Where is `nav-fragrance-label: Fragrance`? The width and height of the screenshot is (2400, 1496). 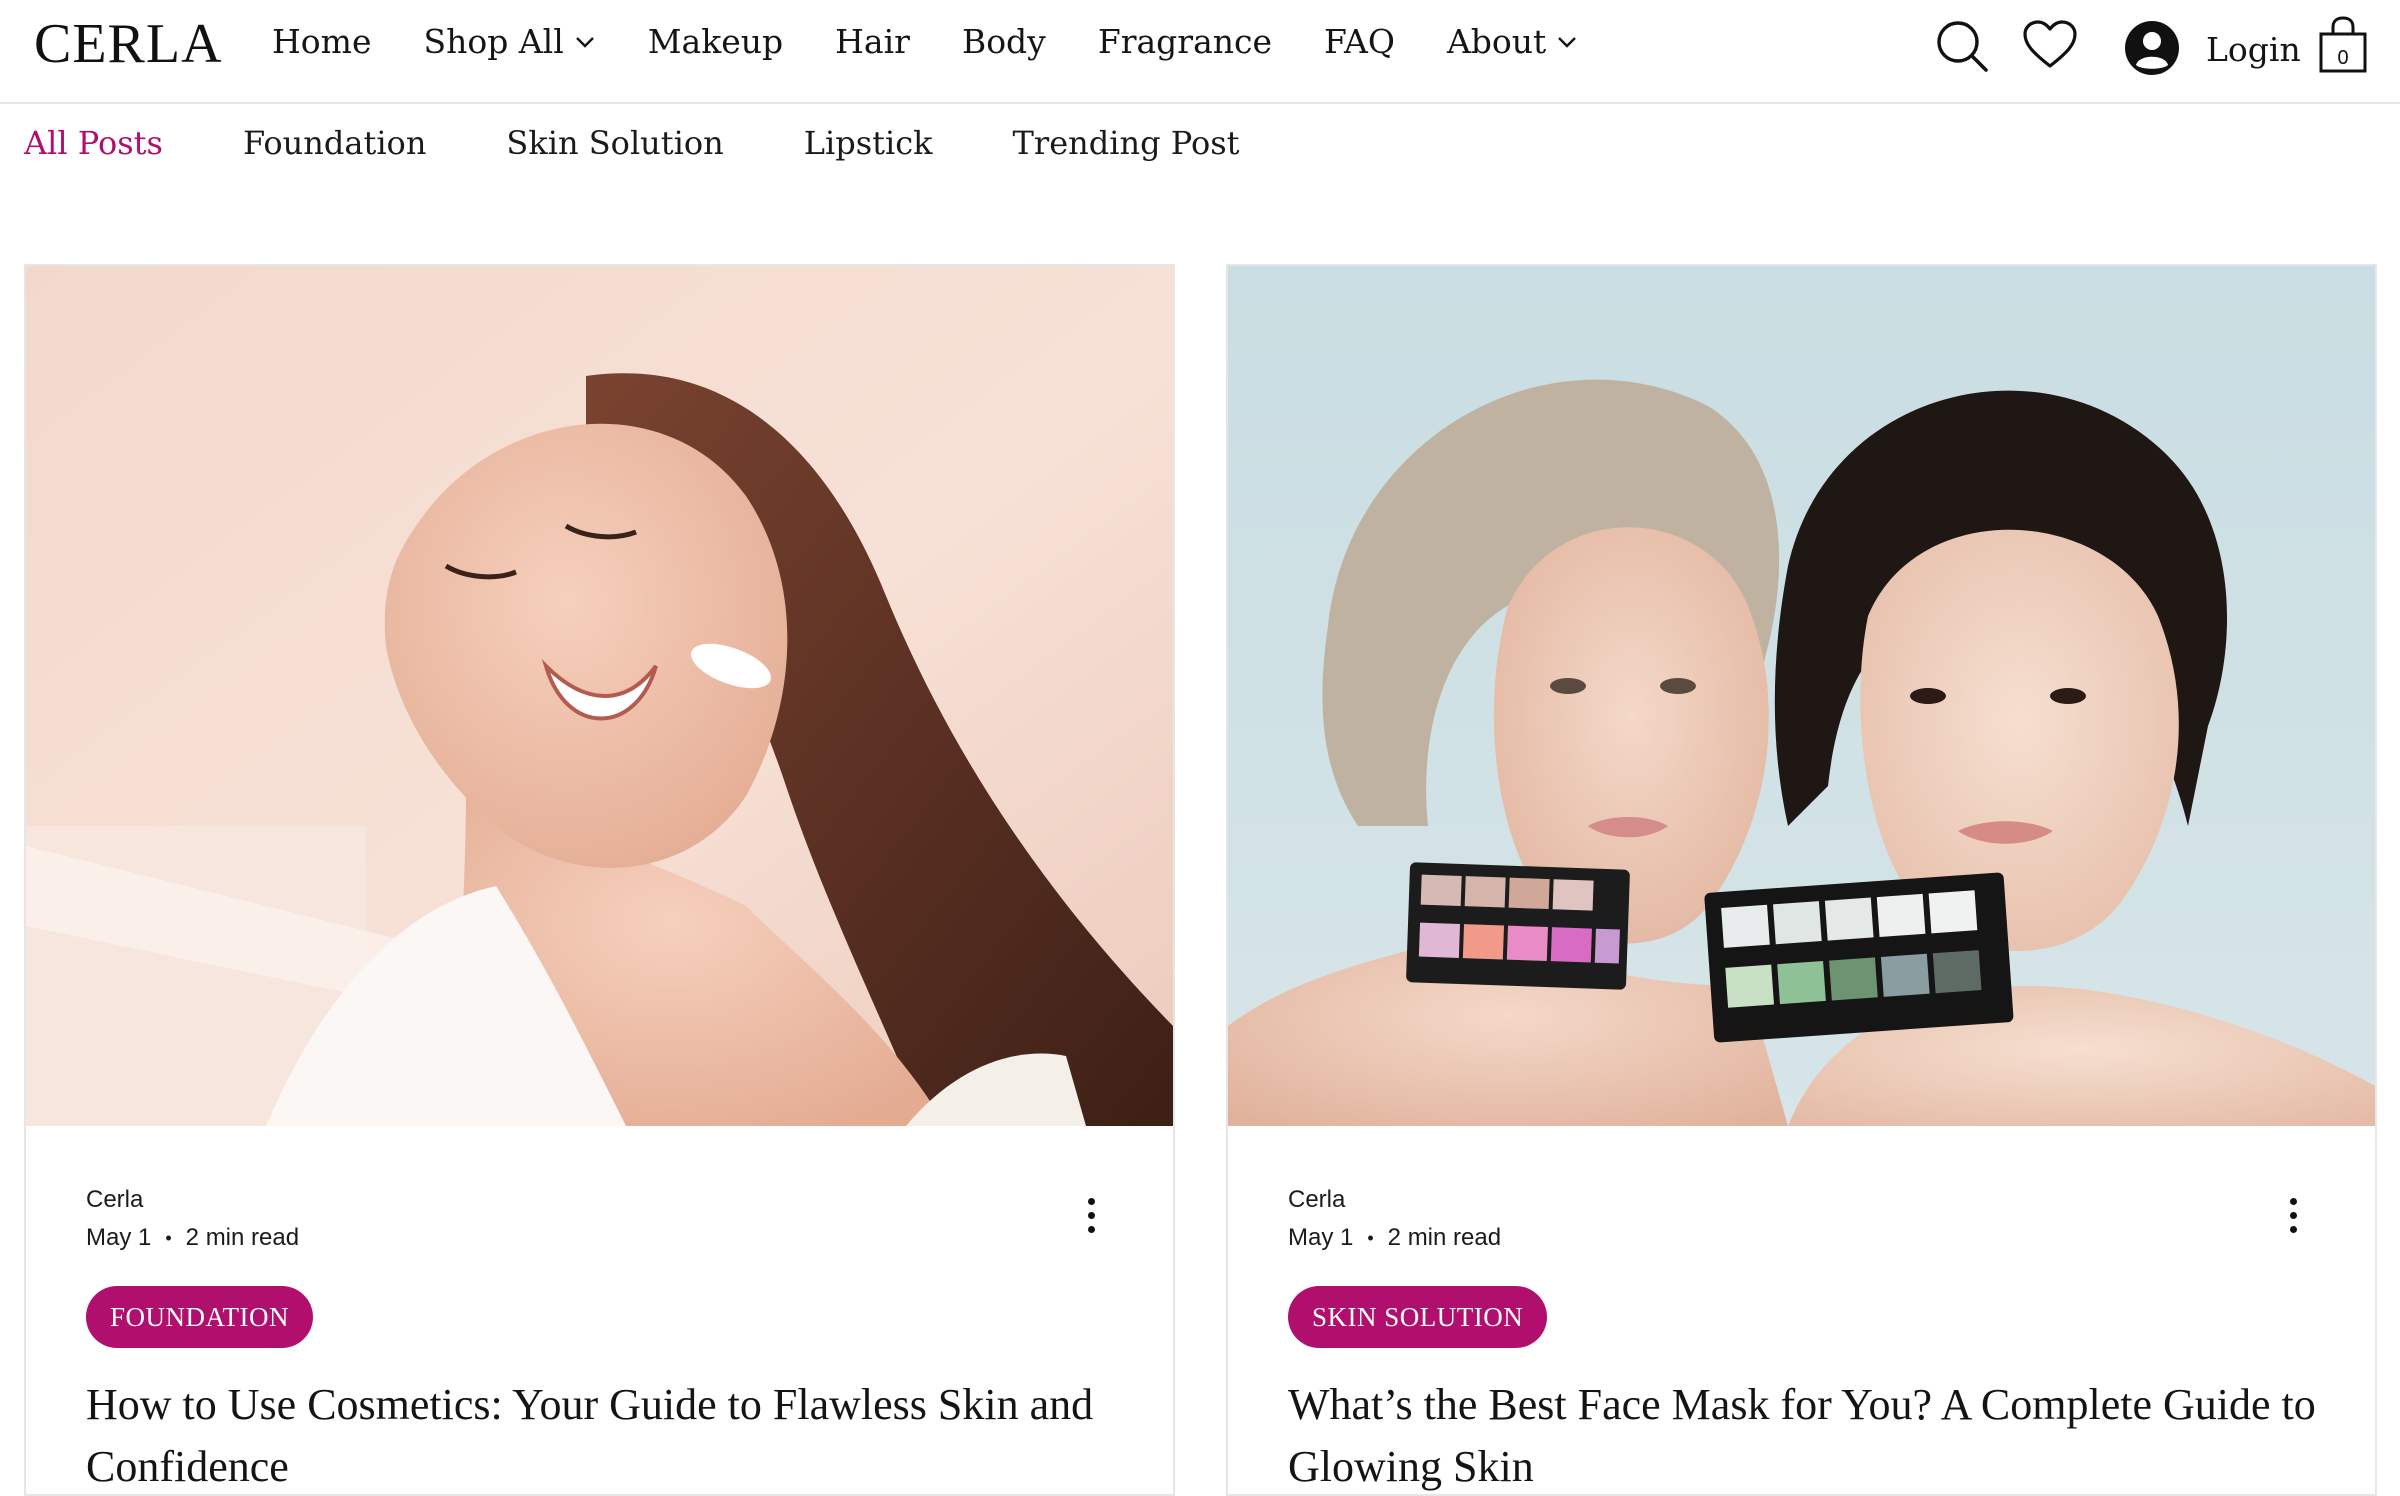
nav-fragrance-label: Fragrance is located at coordinates (1185, 41).